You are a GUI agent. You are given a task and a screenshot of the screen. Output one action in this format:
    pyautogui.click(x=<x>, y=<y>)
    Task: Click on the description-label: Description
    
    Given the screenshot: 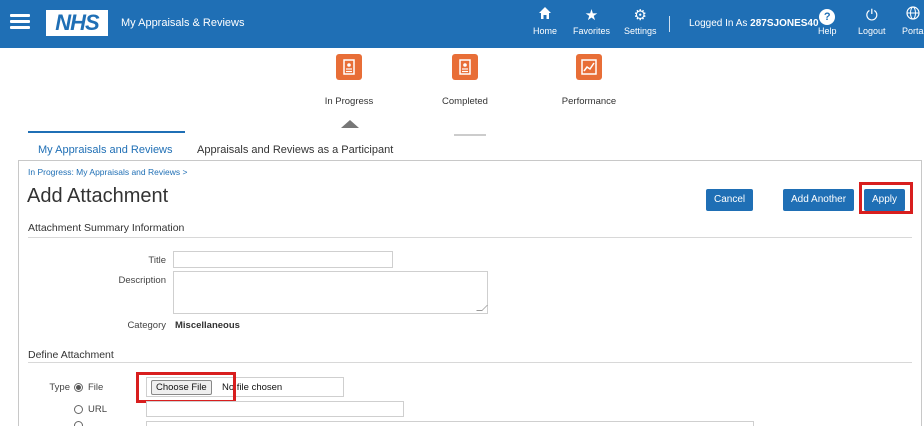 What is the action you would take?
    pyautogui.click(x=142, y=280)
    